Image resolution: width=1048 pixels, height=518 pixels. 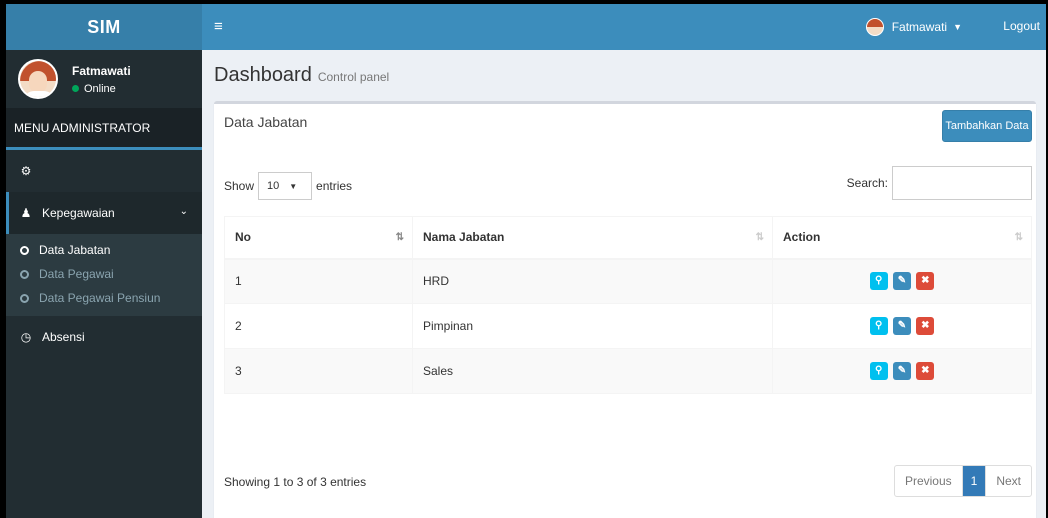 What do you see at coordinates (26, 337) in the screenshot?
I see `clock-icon: ◷` at bounding box center [26, 337].